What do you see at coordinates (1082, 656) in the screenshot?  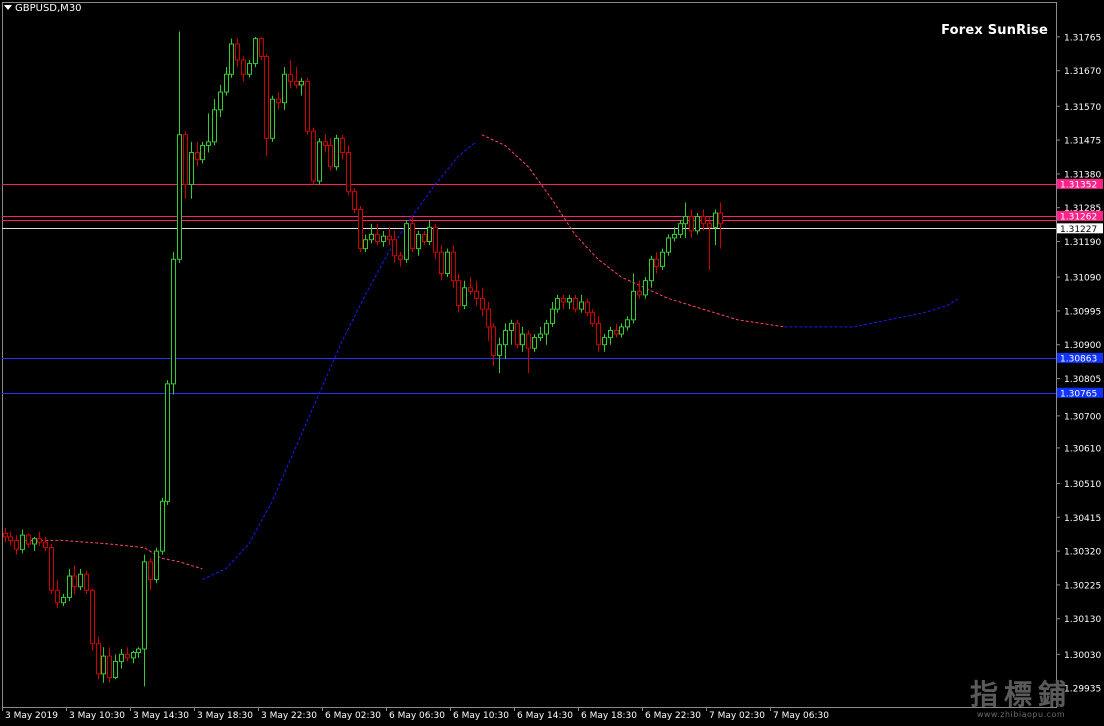 I see `y-tick-label: 1.30030` at bounding box center [1082, 656].